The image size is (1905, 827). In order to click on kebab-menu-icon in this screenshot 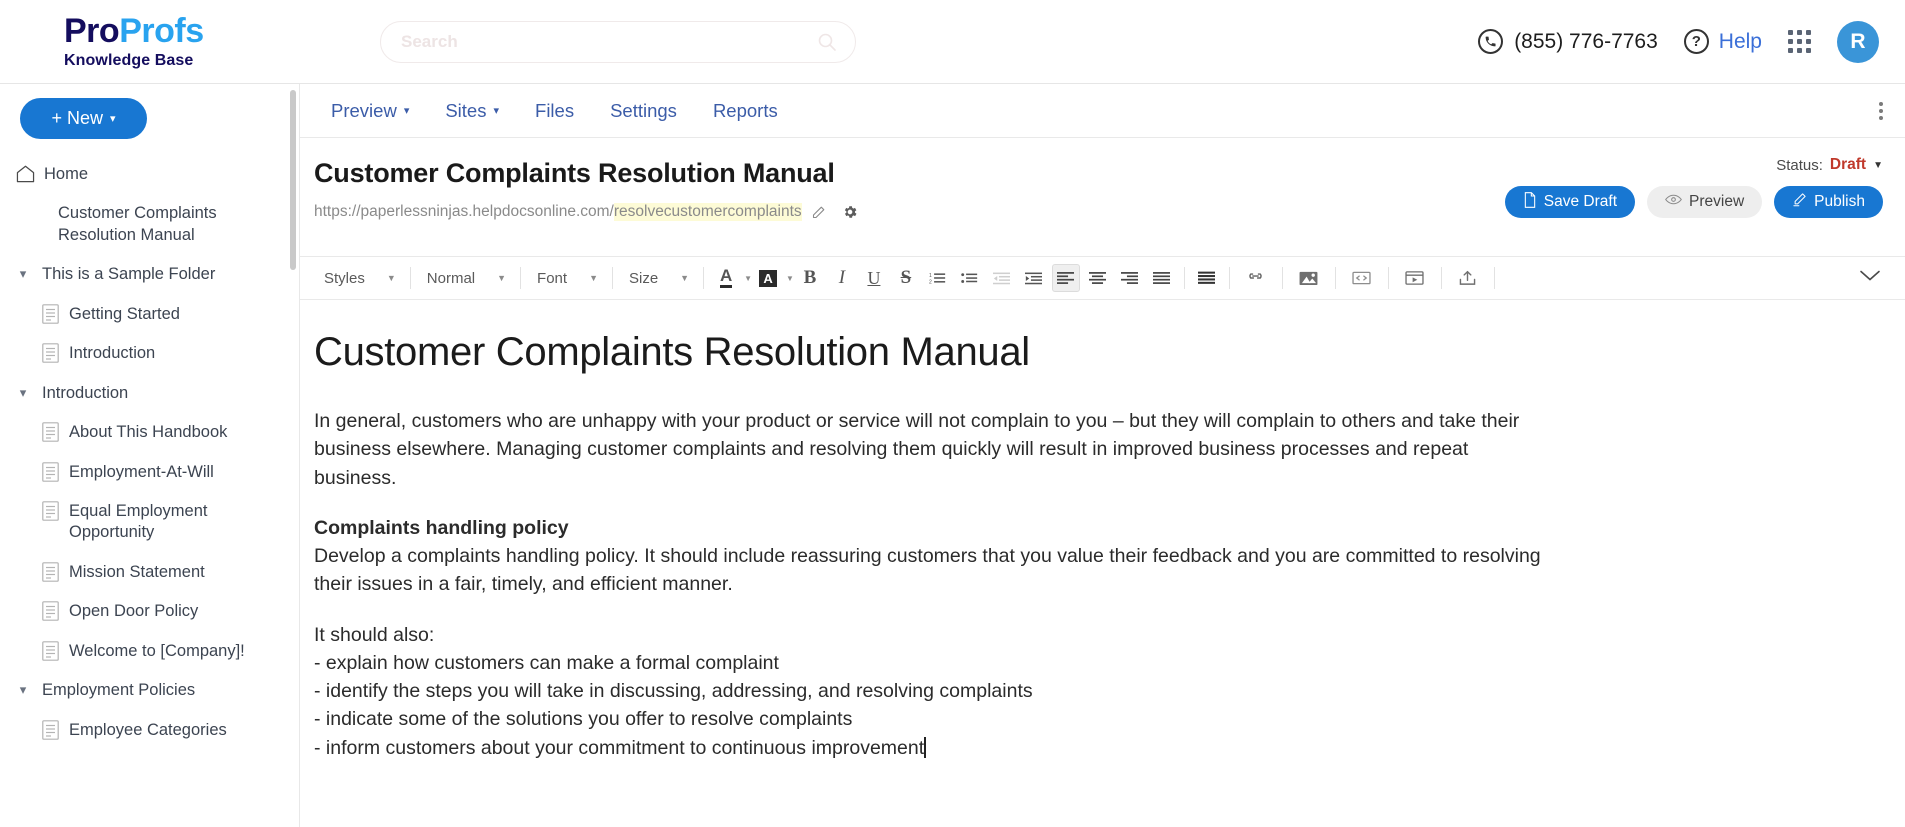, I will do `click(1881, 111)`.